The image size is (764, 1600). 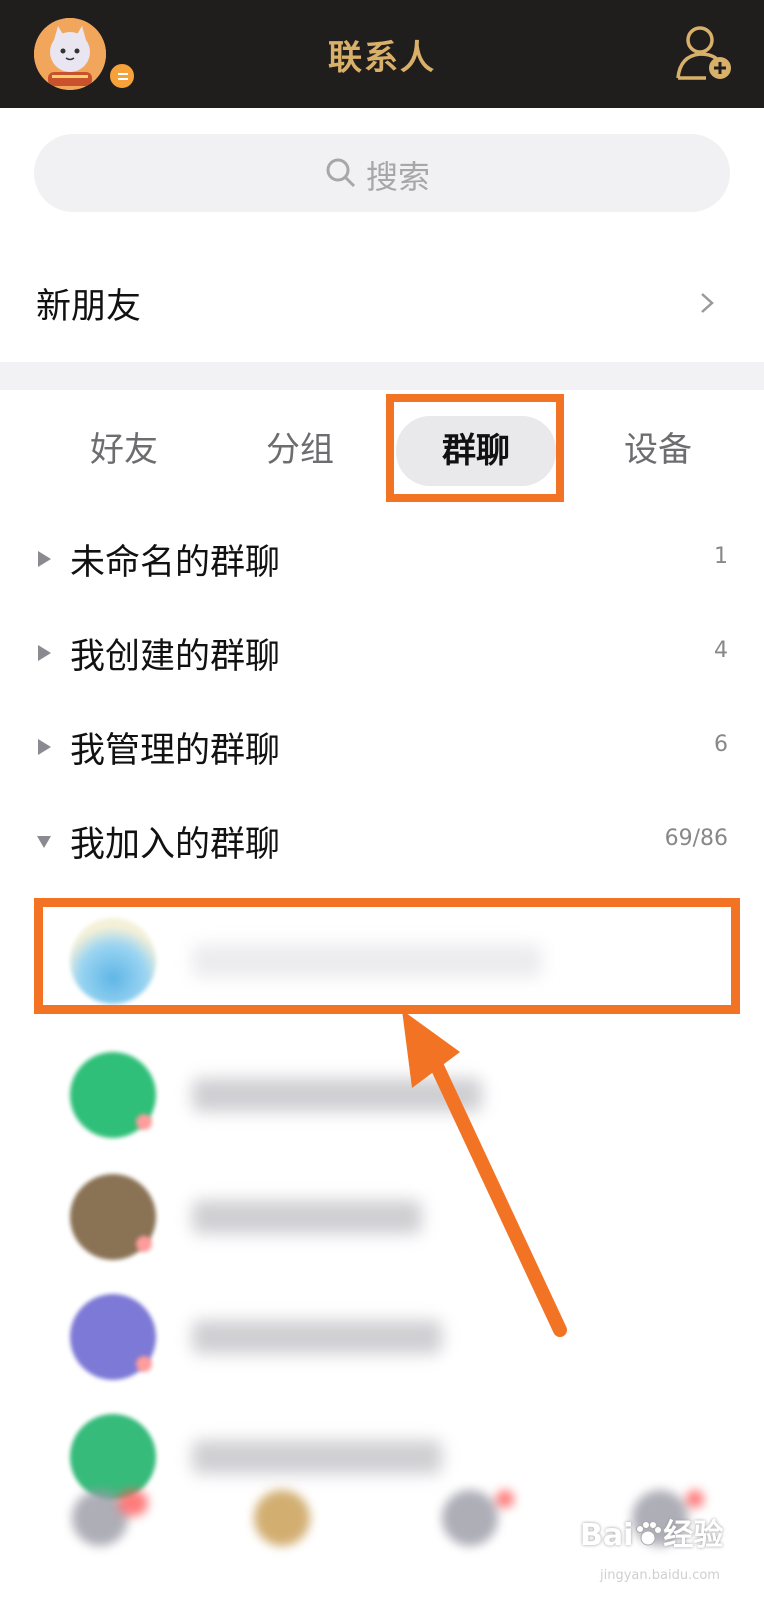 What do you see at coordinates (660, 1575) in the screenshot?
I see `watermark-url: jingyan.baidu.com` at bounding box center [660, 1575].